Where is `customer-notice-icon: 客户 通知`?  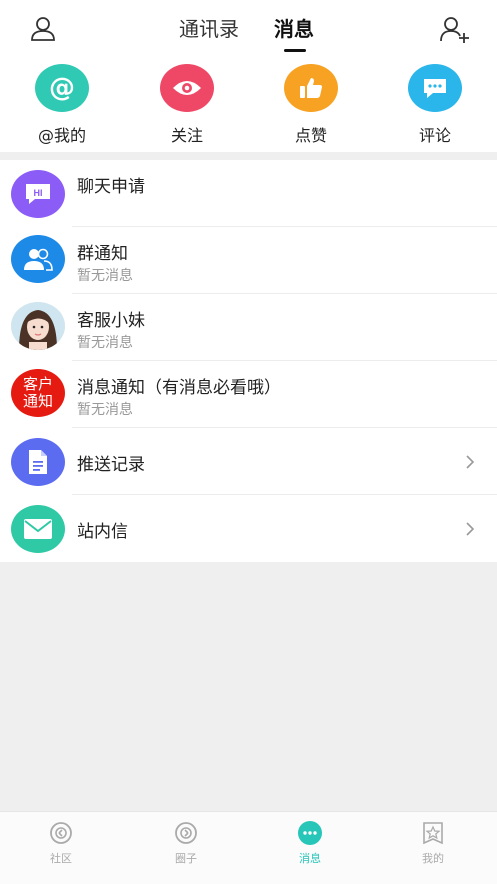
customer-notice-icon: 客户 通知 is located at coordinates (38, 393).